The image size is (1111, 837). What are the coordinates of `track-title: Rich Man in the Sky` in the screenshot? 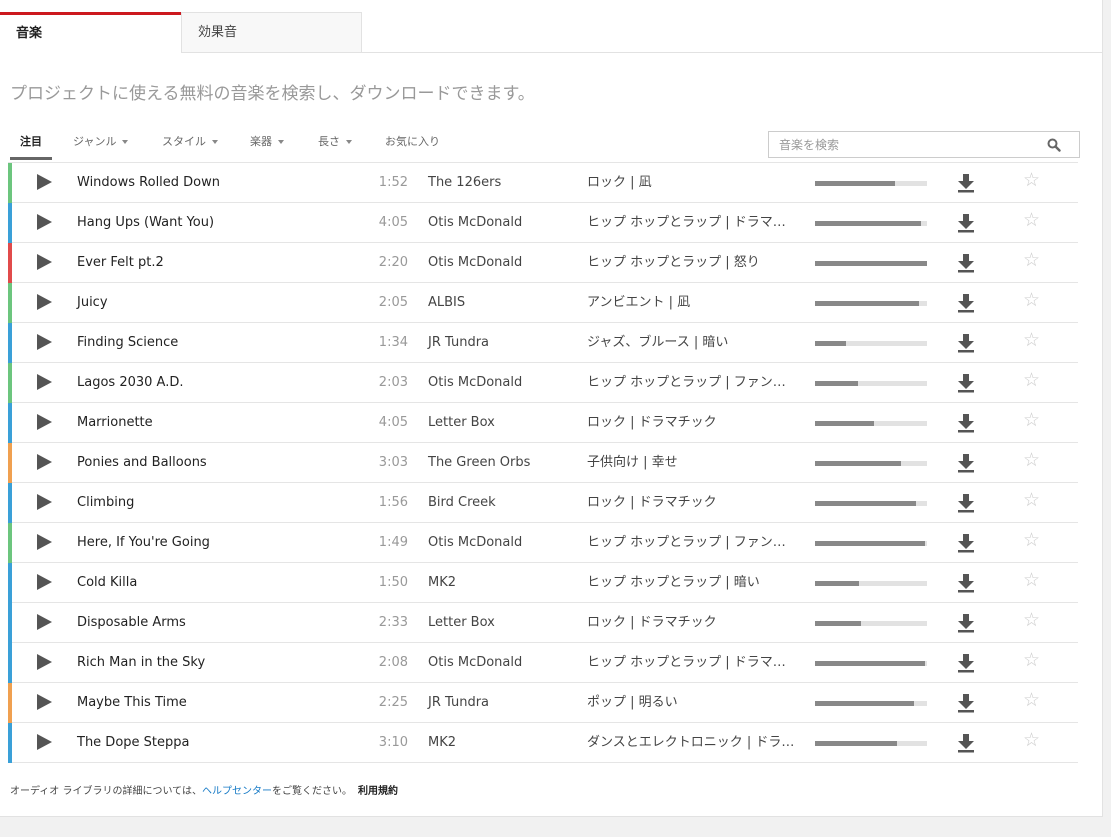 It's located at (141, 662).